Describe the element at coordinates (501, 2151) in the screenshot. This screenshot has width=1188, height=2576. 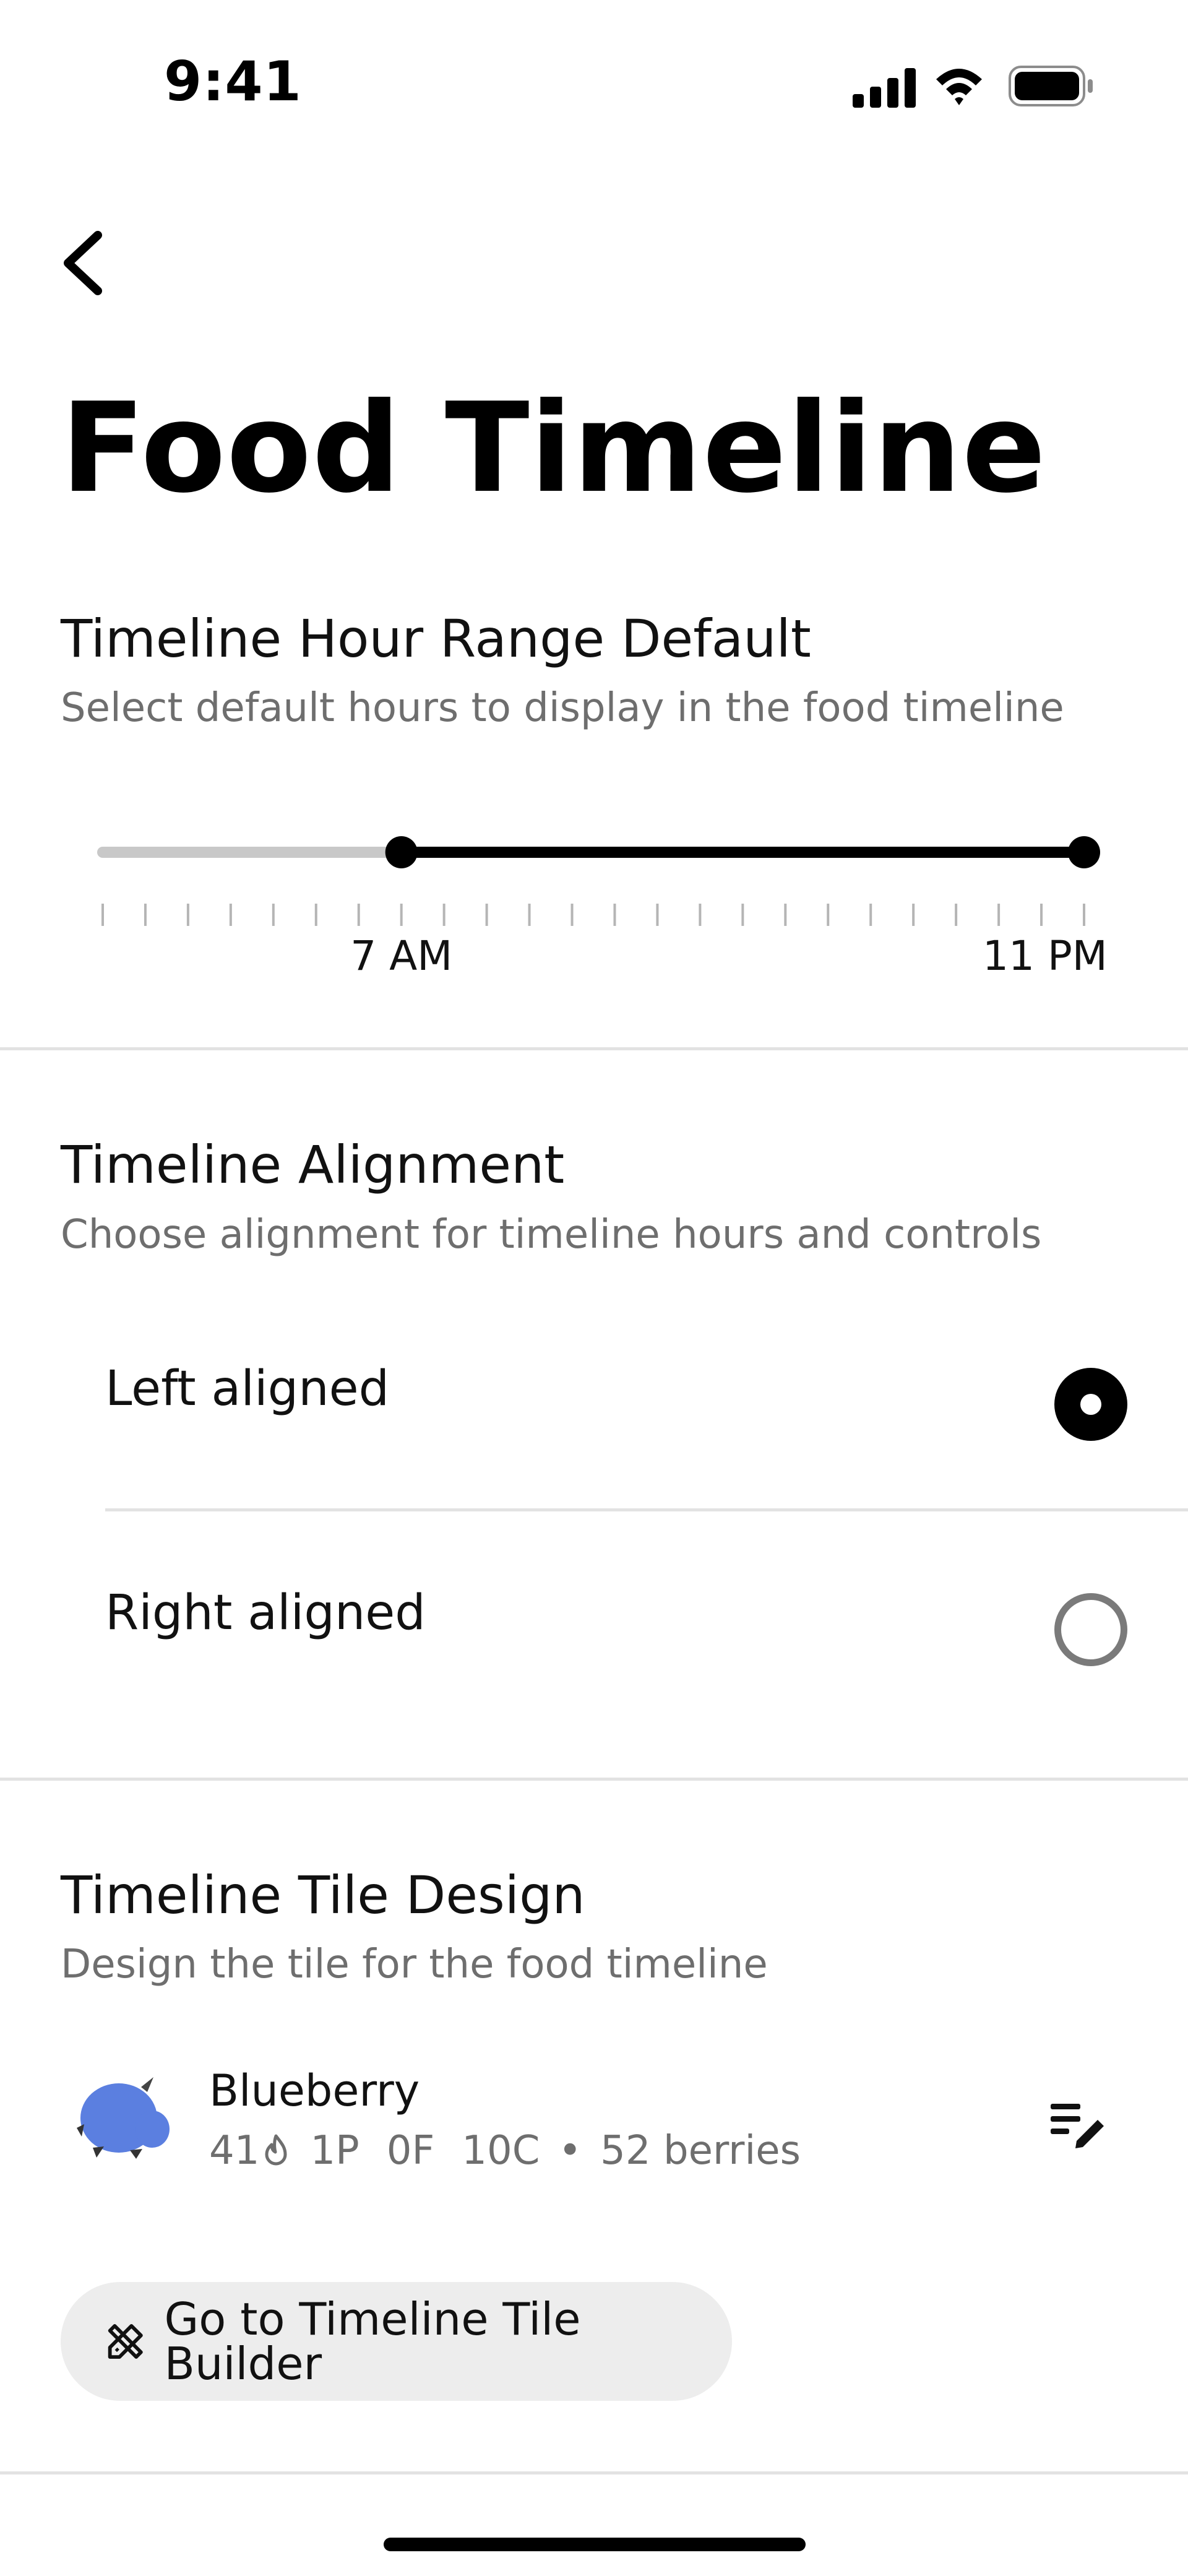
I see `carbs-value: 10C` at that location.